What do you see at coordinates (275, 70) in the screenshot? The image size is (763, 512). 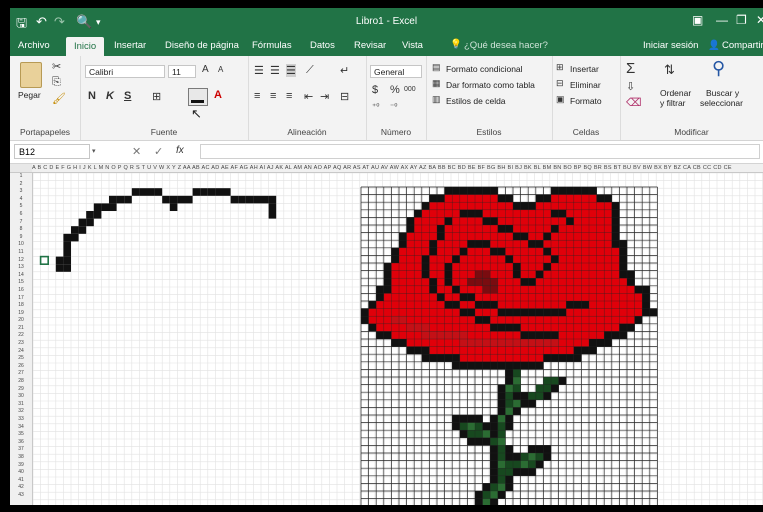 I see `align-middle-icon: ☰` at bounding box center [275, 70].